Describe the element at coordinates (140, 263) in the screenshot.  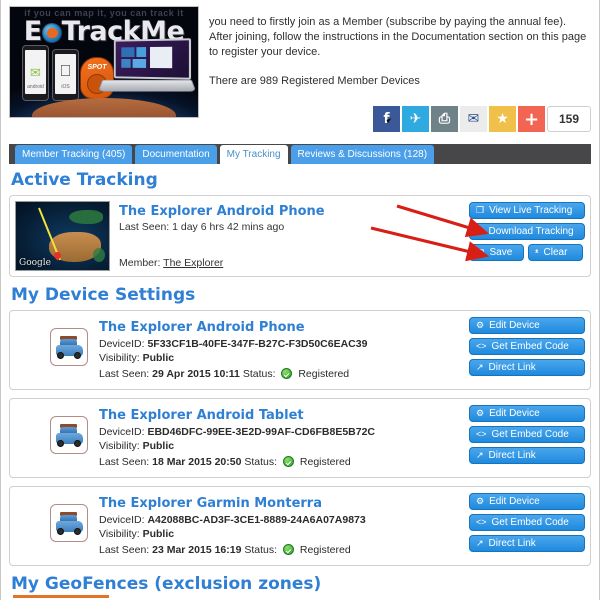
I see `member-label: Member:` at that location.